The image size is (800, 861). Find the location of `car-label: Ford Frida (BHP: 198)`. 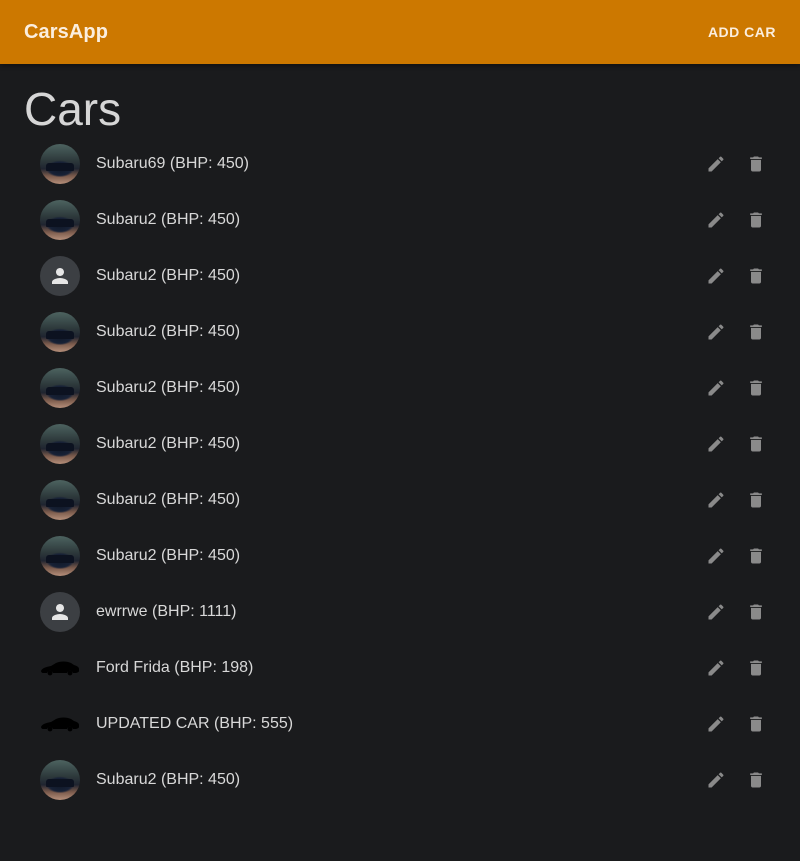

car-label: Ford Frida (BHP: 198) is located at coordinates (175, 667).